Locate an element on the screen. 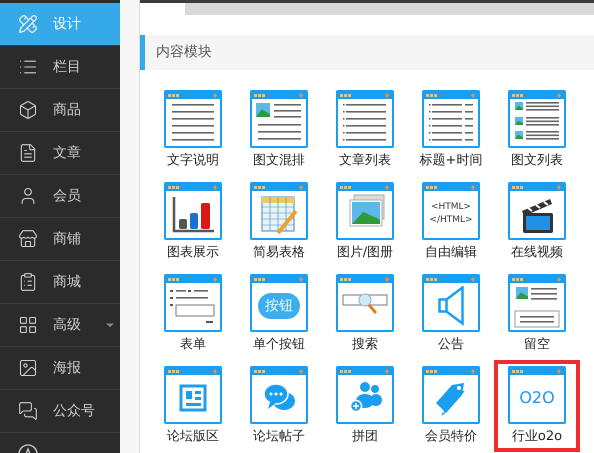  module-button: 图片/图册 is located at coordinates (365, 222).